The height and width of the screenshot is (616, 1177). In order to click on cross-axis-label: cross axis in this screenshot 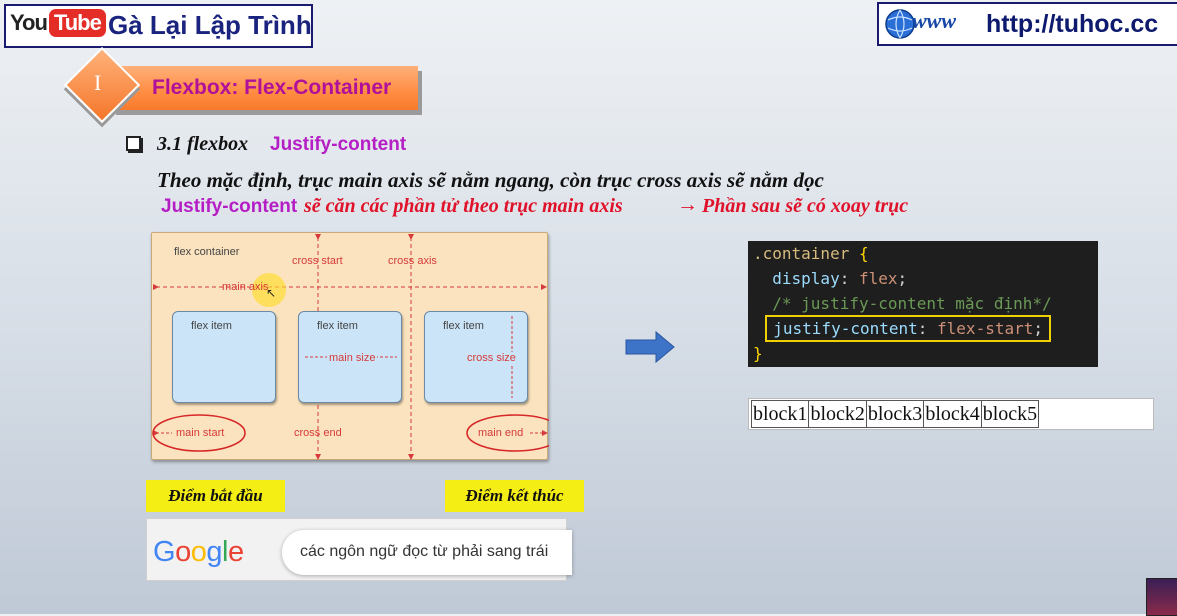, I will do `click(412, 261)`.